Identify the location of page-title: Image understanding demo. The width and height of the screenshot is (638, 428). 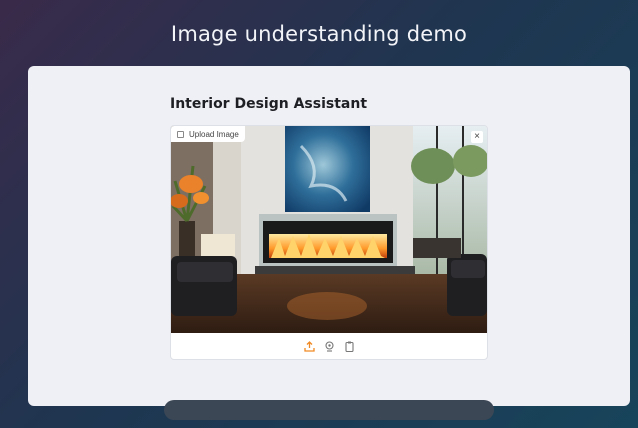
(319, 34).